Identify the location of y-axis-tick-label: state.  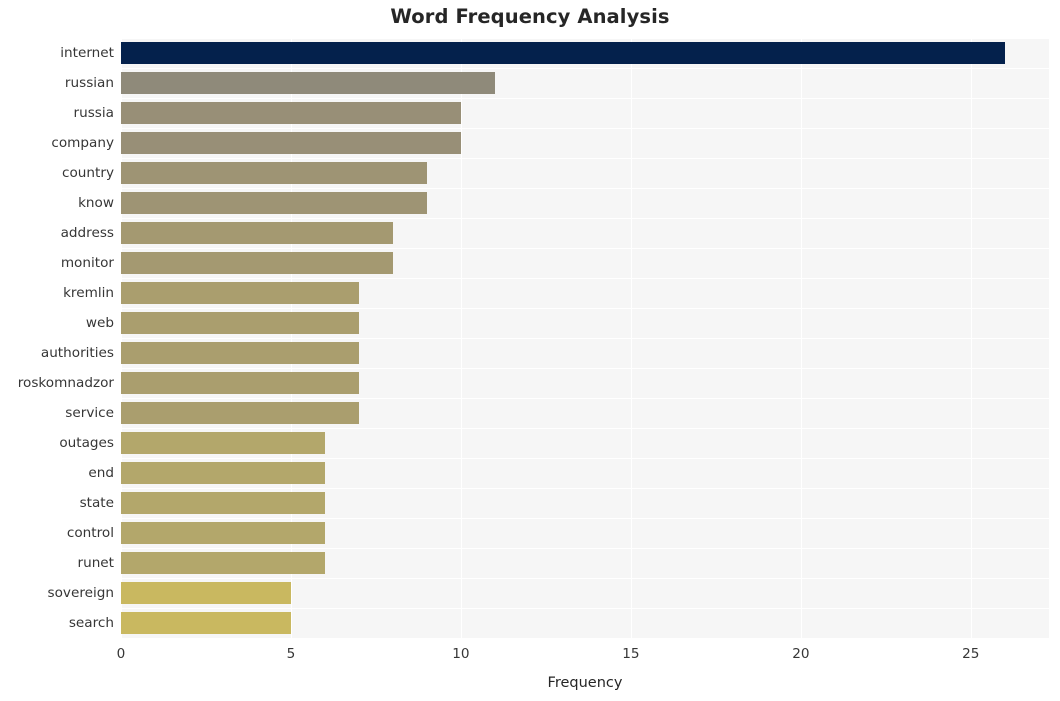
(96, 503).